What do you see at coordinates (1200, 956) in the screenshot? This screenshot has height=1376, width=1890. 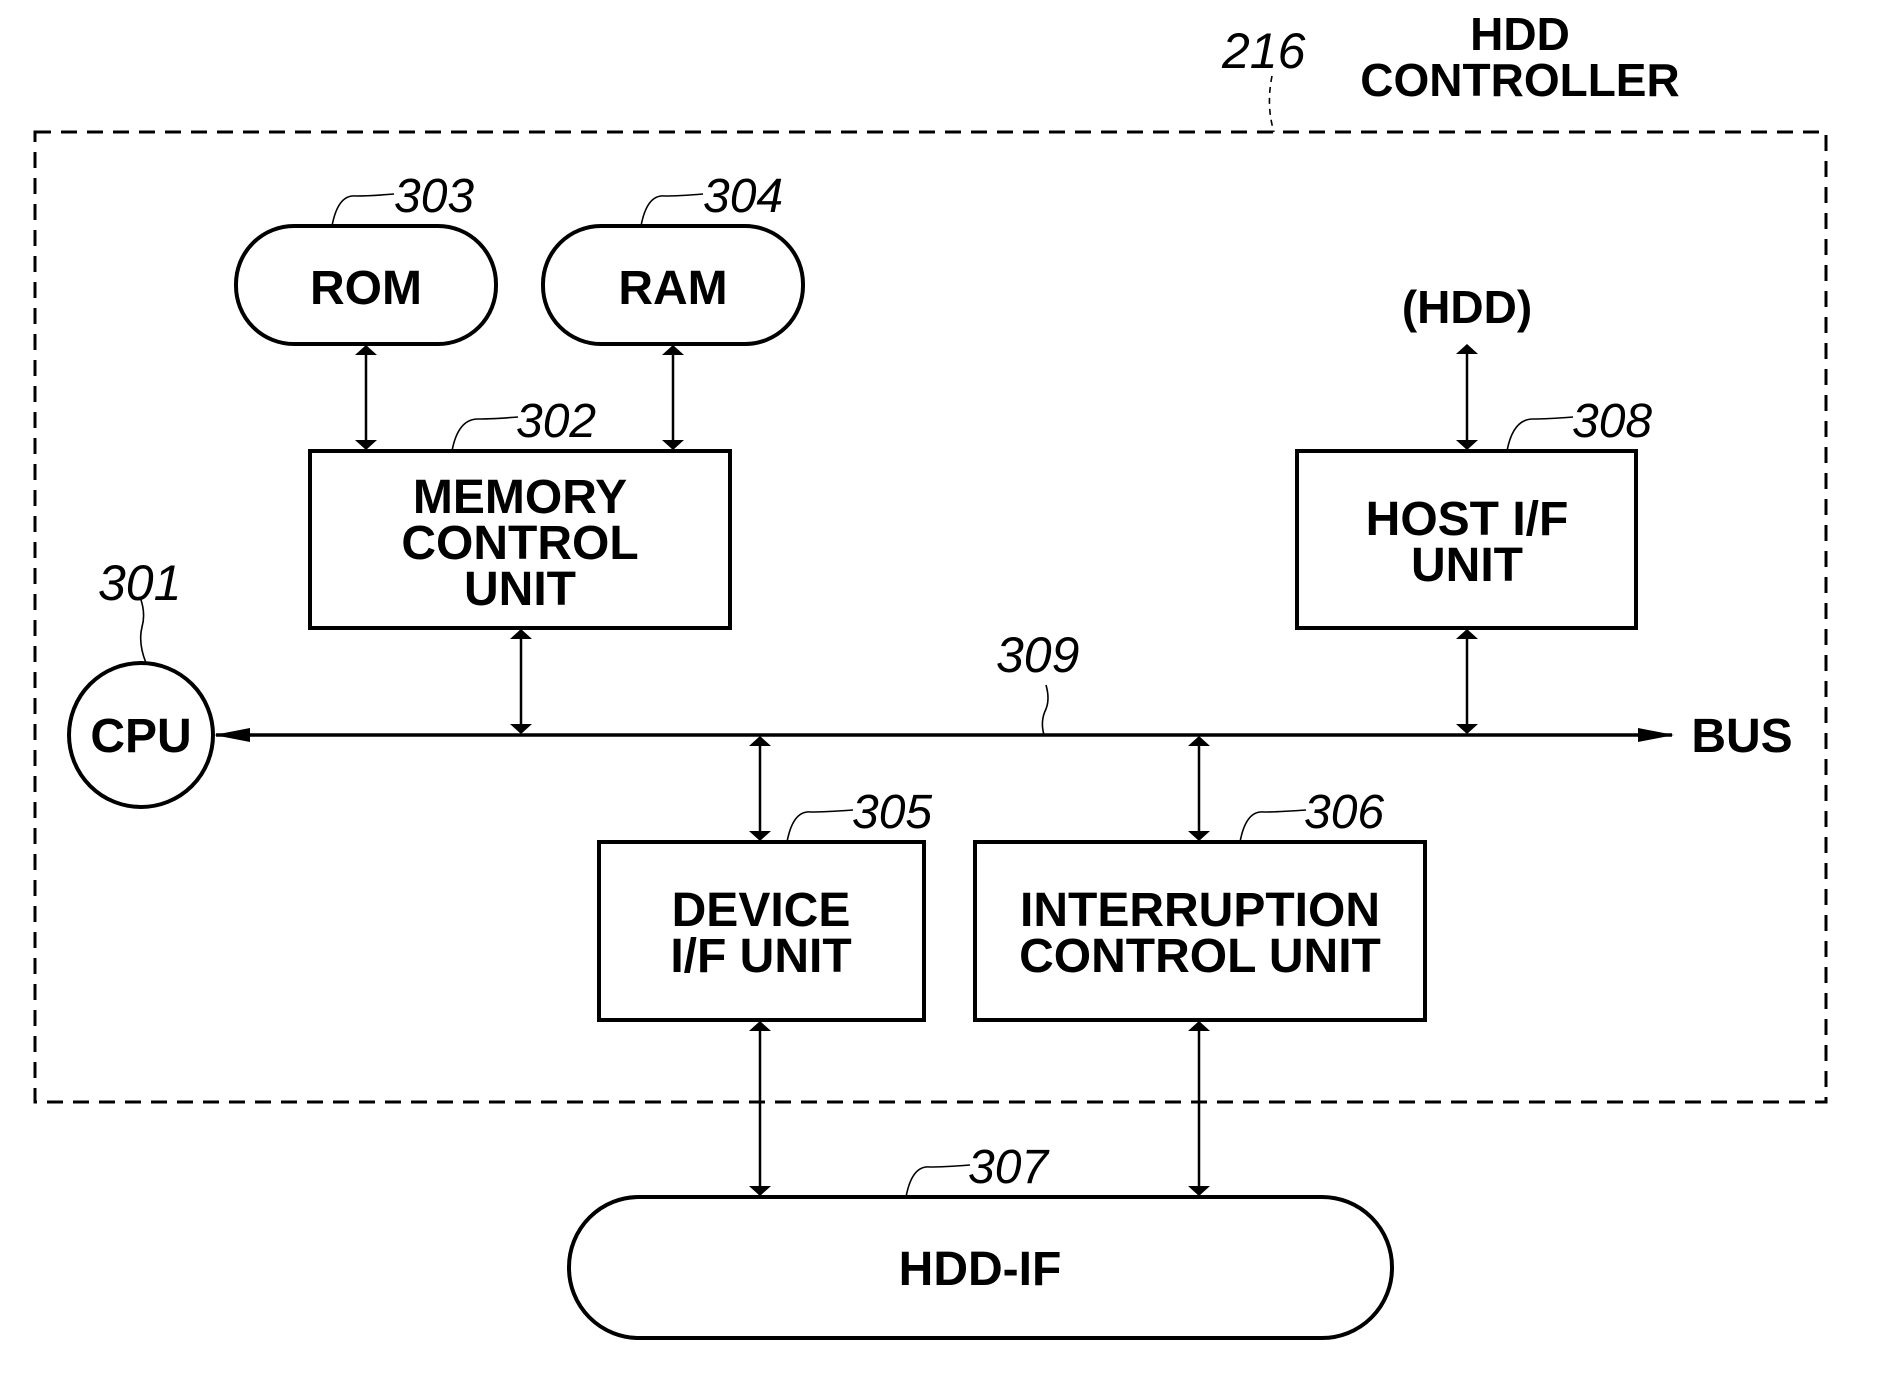 I see `interruption-control-unit-label-line2: CONTROL UNIT` at bounding box center [1200, 956].